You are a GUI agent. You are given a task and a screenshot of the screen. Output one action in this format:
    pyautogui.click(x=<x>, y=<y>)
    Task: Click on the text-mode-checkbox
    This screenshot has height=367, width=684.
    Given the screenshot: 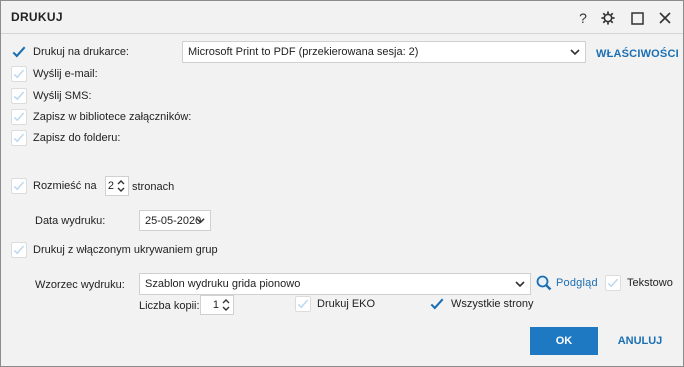 What is the action you would take?
    pyautogui.click(x=613, y=283)
    